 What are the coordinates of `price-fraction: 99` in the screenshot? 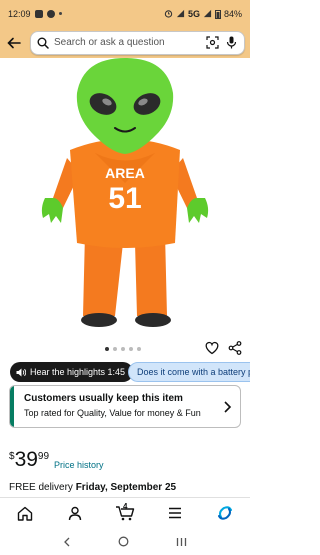 It's located at (43, 456).